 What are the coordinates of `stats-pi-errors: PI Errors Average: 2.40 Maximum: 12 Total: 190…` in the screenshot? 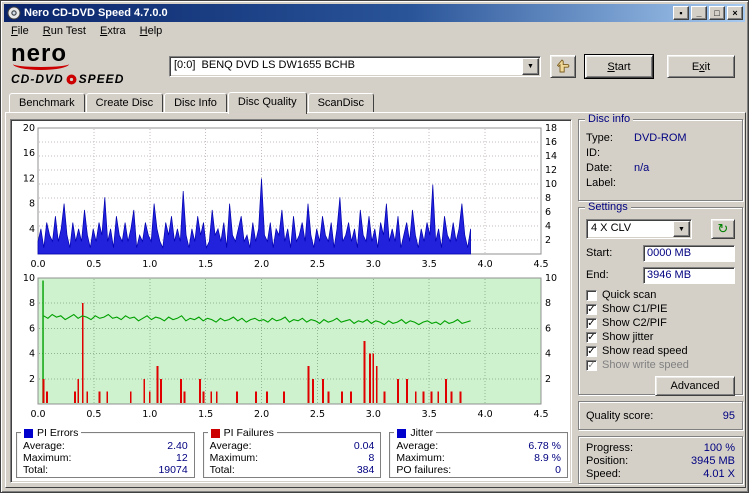 It's located at (105, 452).